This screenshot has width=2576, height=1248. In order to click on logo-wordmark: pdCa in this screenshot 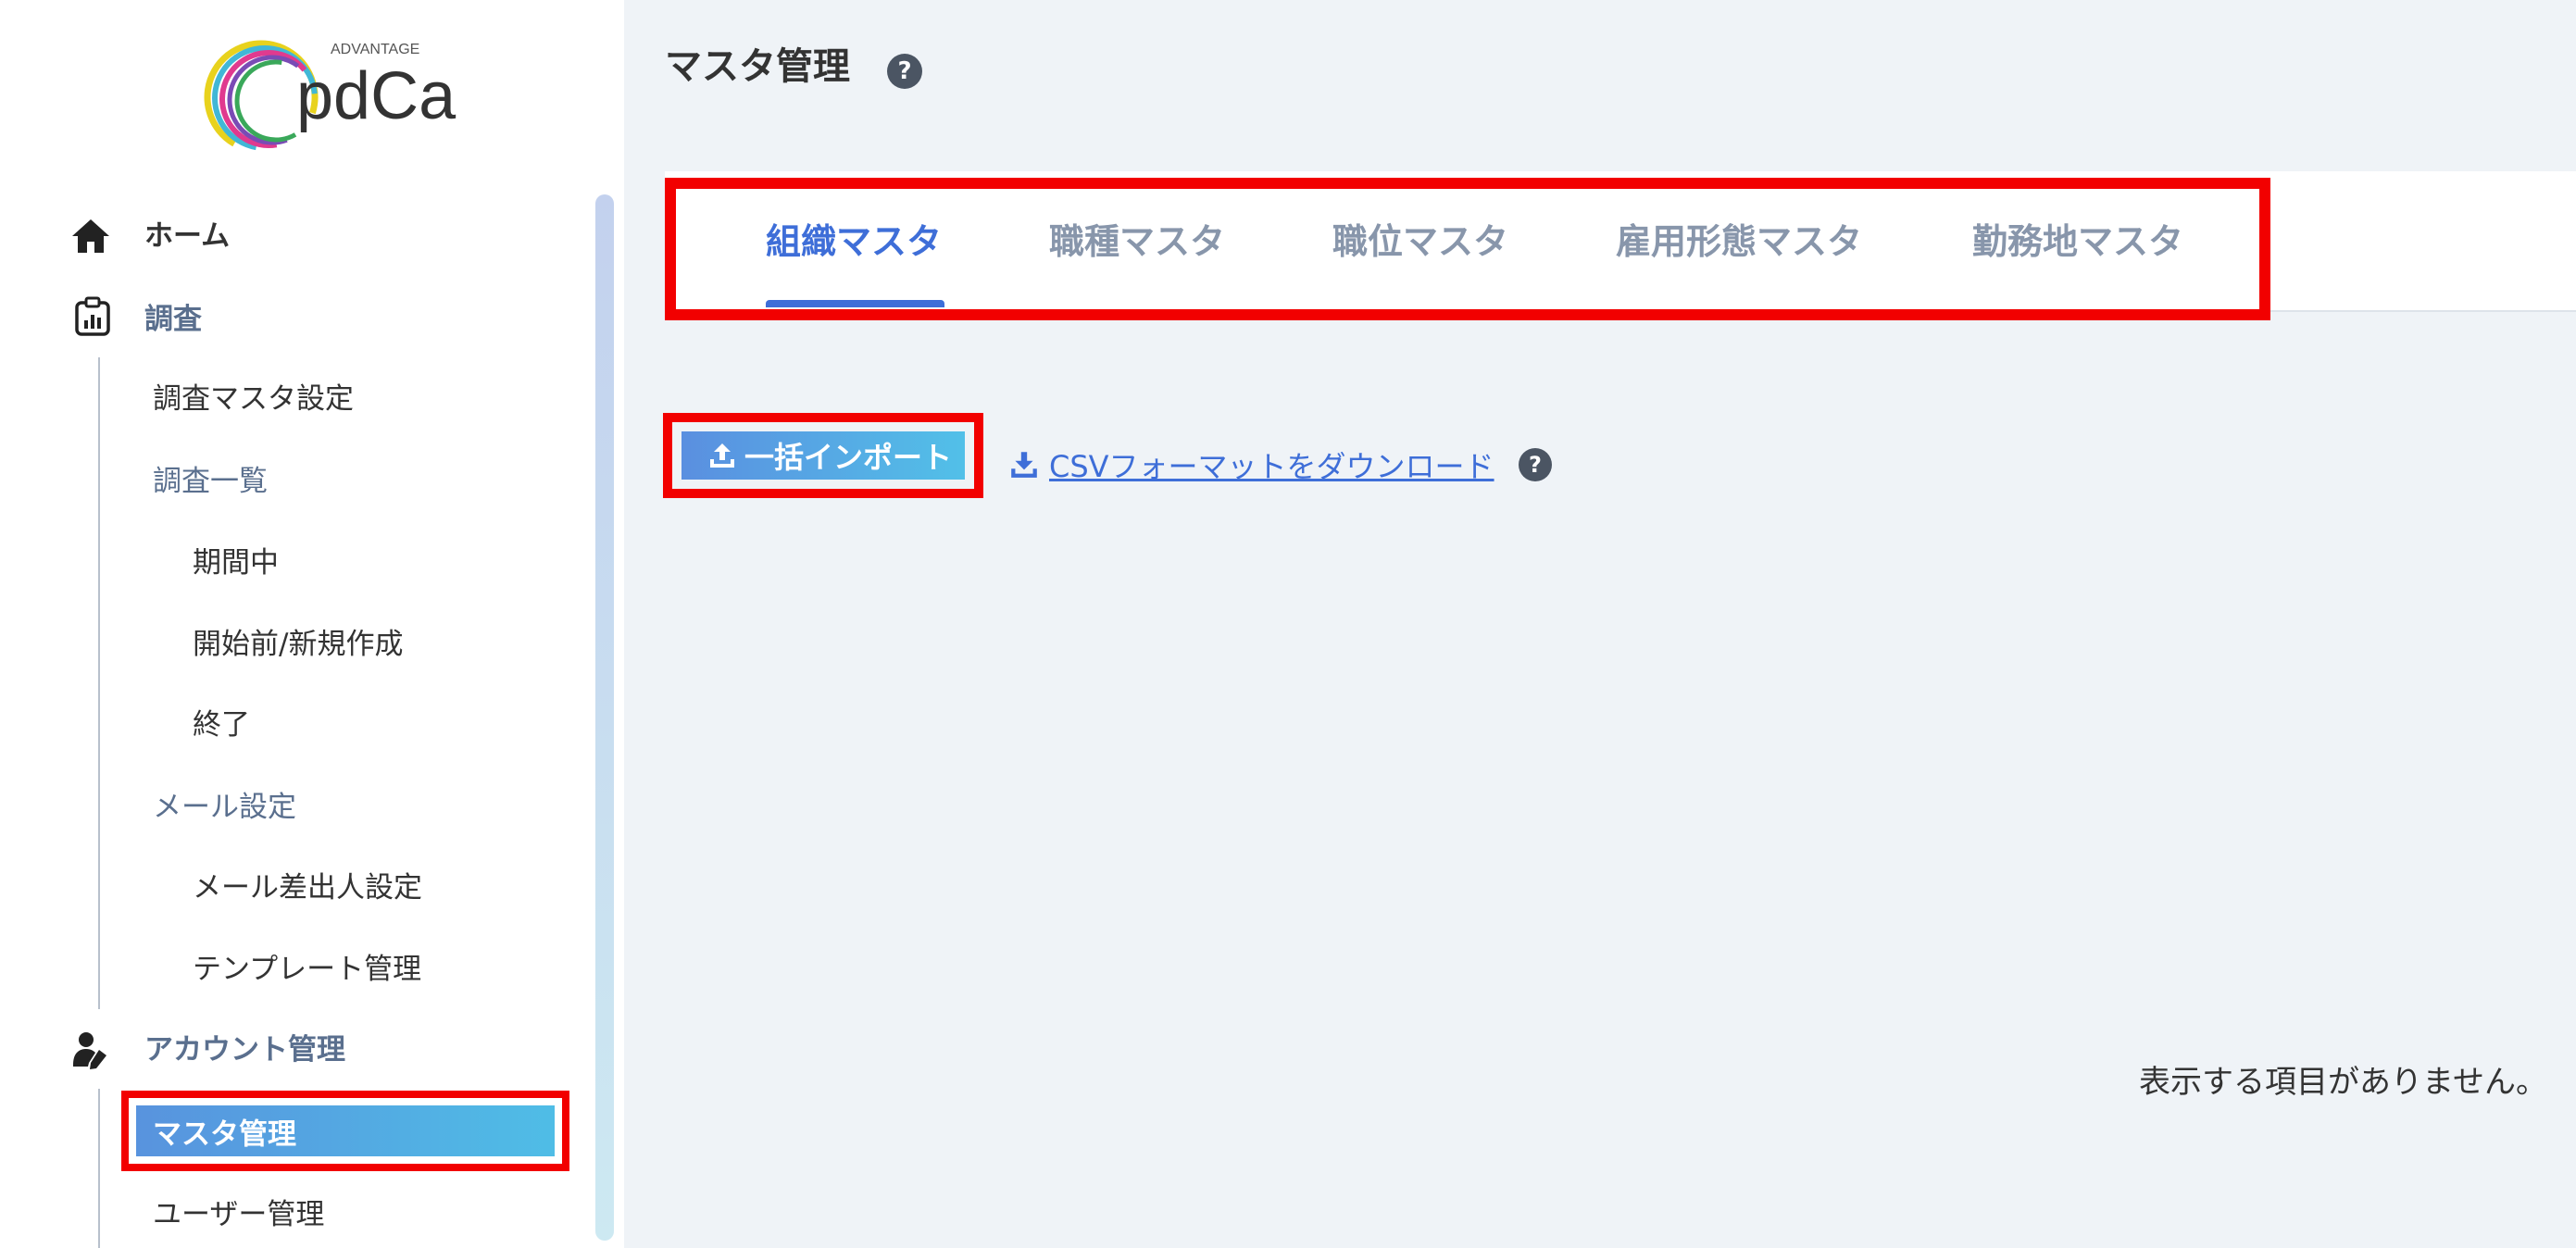, I will do `click(376, 96)`.